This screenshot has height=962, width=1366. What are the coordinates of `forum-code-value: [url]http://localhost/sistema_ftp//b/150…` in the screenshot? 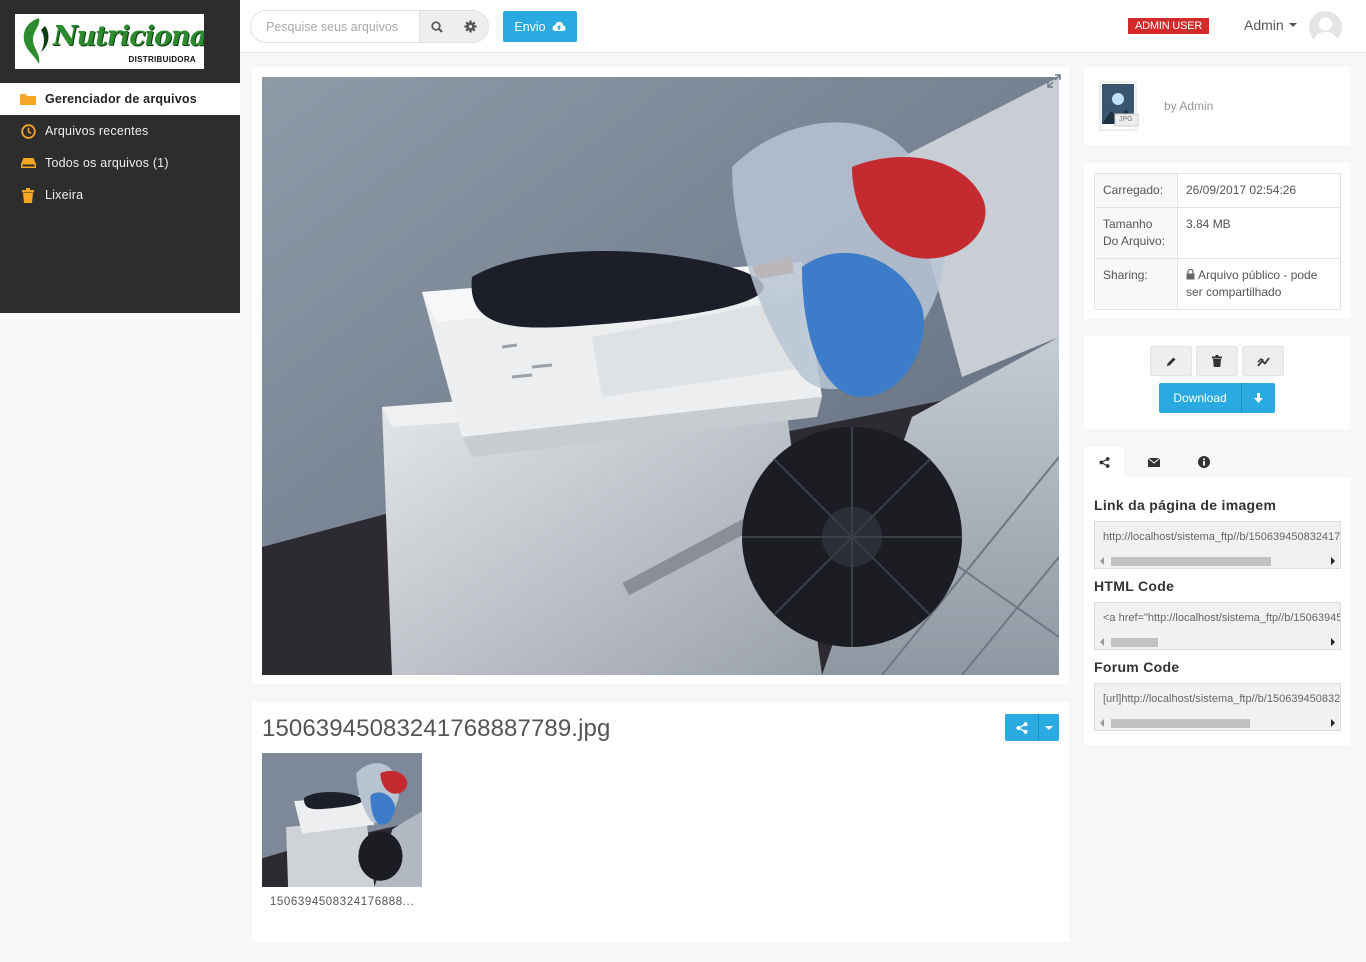 It's located at (1222, 699).